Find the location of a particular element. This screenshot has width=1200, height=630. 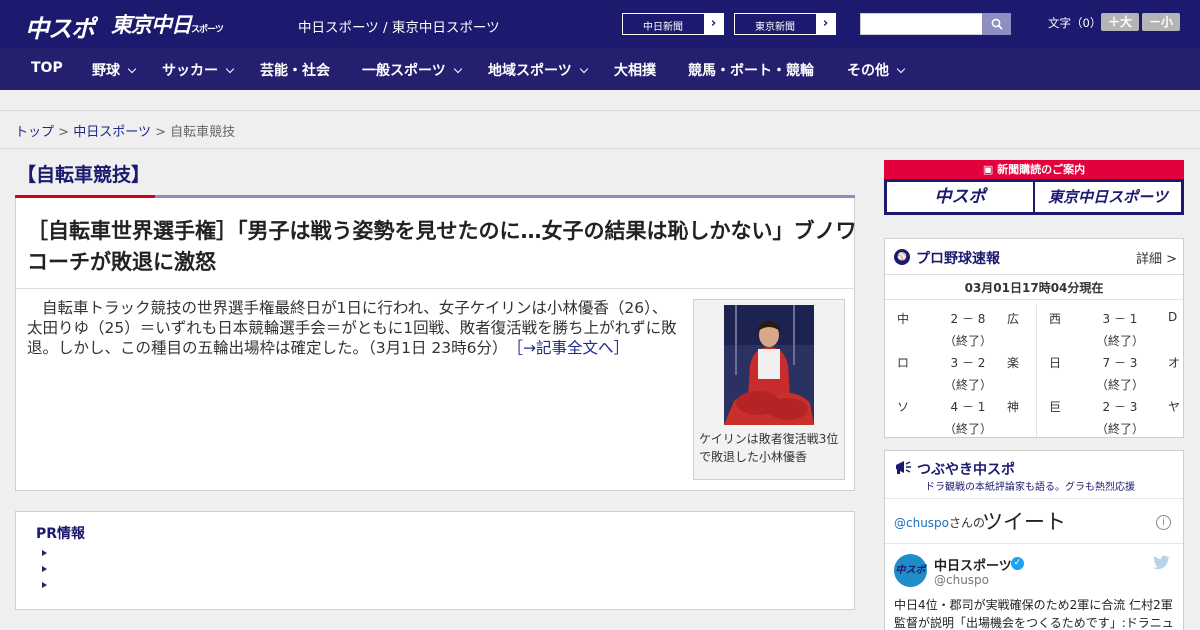

timeline-handle-link: @chuspo is located at coordinates (921, 523).